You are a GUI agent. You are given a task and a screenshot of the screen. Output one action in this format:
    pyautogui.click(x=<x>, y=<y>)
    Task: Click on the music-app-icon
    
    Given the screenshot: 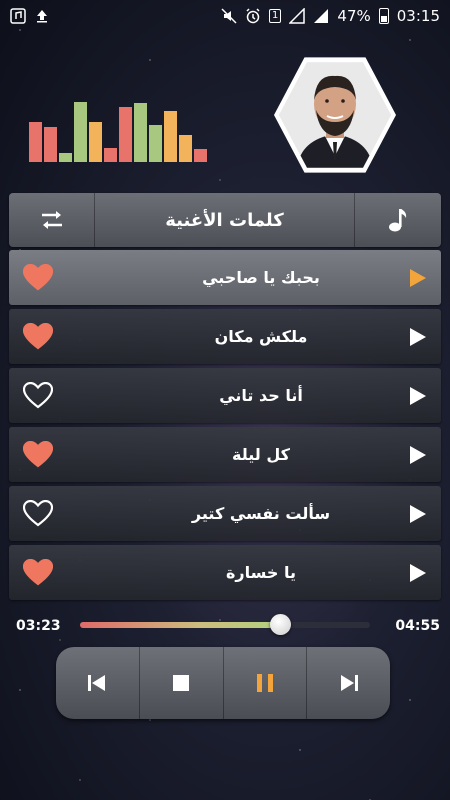 What is the action you would take?
    pyautogui.click(x=18, y=16)
    